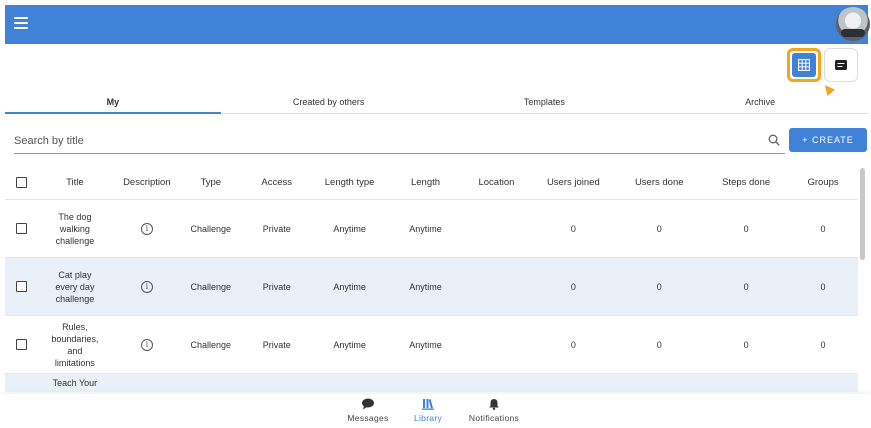 Image resolution: width=871 pixels, height=428 pixels. What do you see at coordinates (774, 140) in the screenshot?
I see `search-icon` at bounding box center [774, 140].